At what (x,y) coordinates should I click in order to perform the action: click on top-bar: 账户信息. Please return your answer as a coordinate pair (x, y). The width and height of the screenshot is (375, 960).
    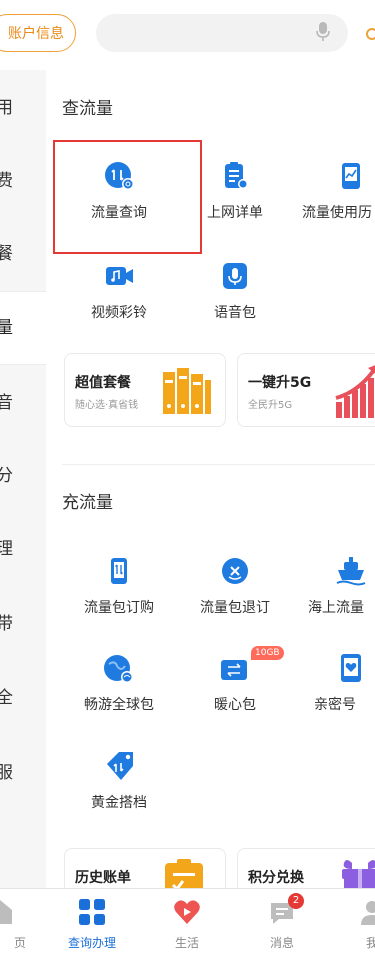
    Looking at the image, I should click on (187, 35).